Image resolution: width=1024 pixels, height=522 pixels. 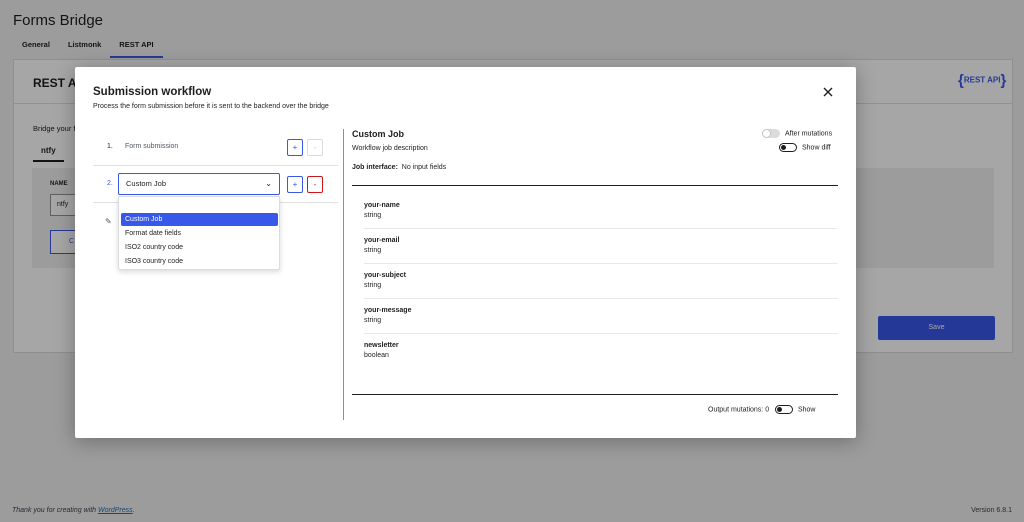 What do you see at coordinates (343, 274) in the screenshot?
I see `column-divider` at bounding box center [343, 274].